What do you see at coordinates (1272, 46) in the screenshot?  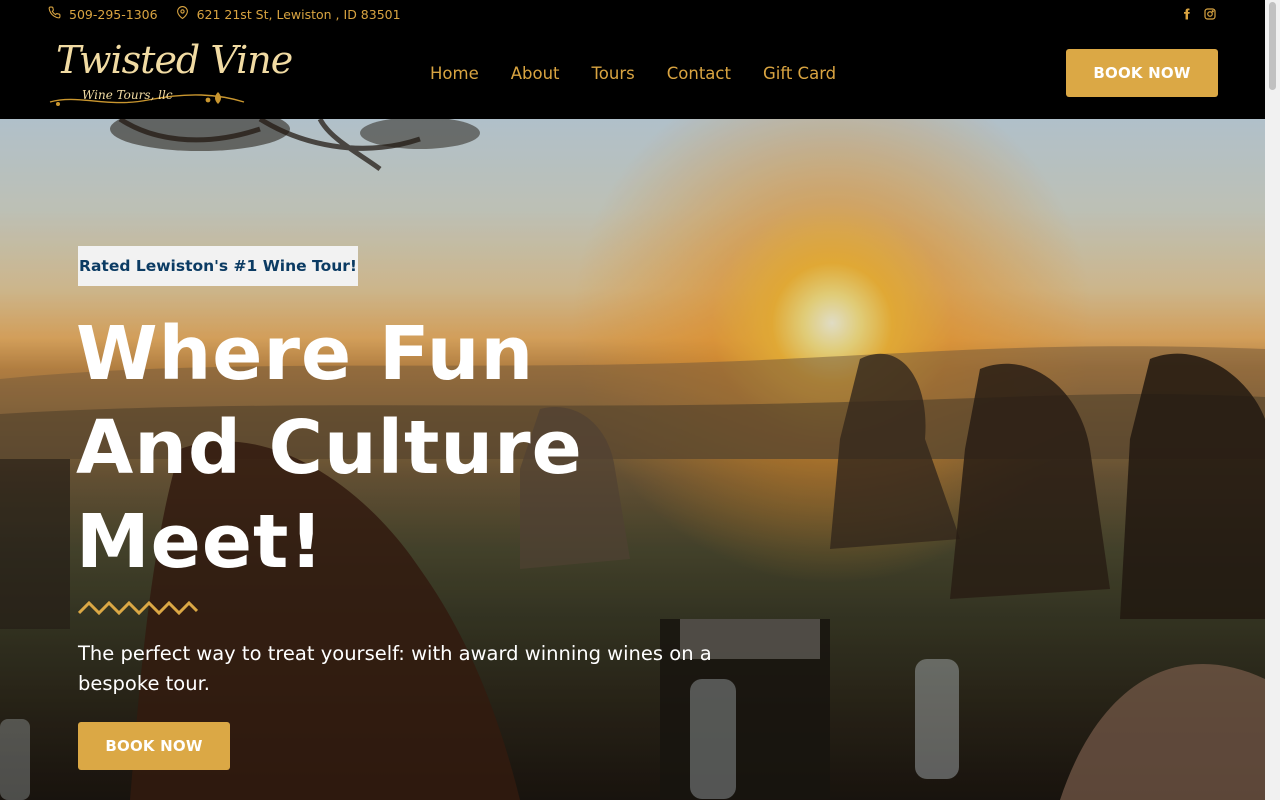 I see `scrollbar-thumb` at bounding box center [1272, 46].